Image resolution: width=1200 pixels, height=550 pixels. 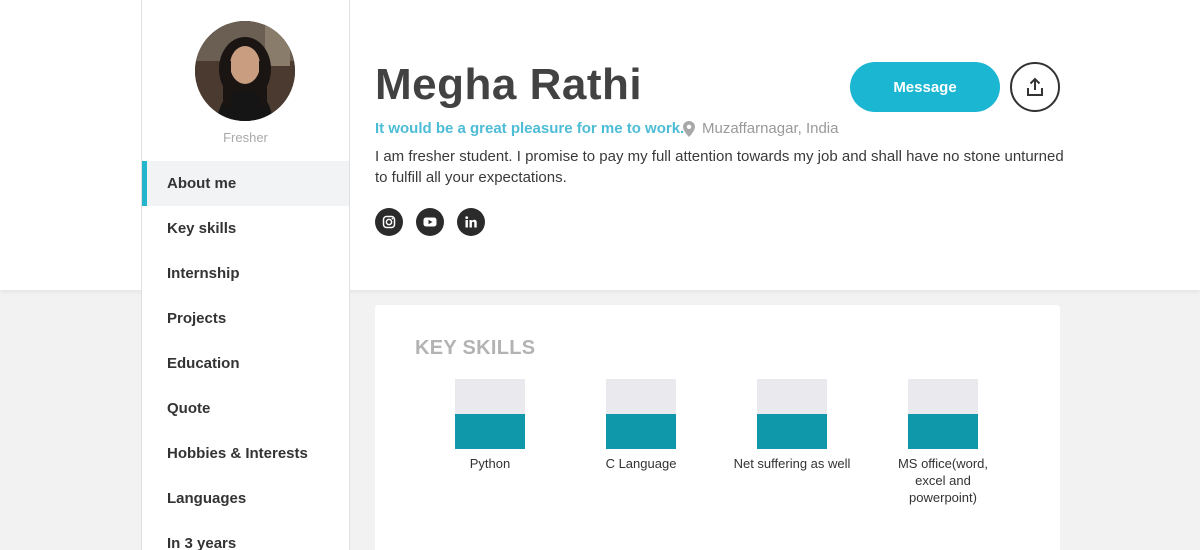 I want to click on instagram-icon, so click(x=389, y=222).